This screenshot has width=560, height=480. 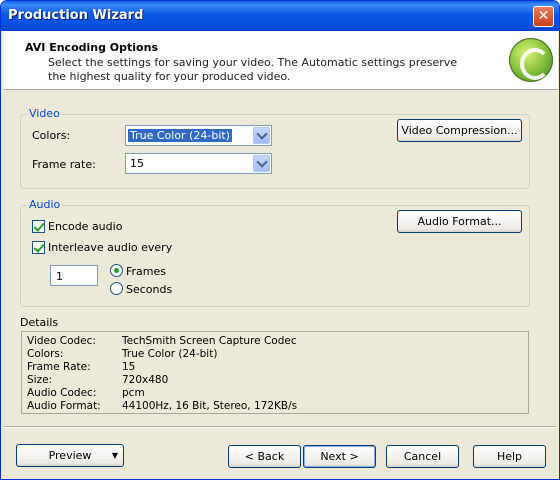 I want to click on detail-key: Audio Format:, so click(x=64, y=406).